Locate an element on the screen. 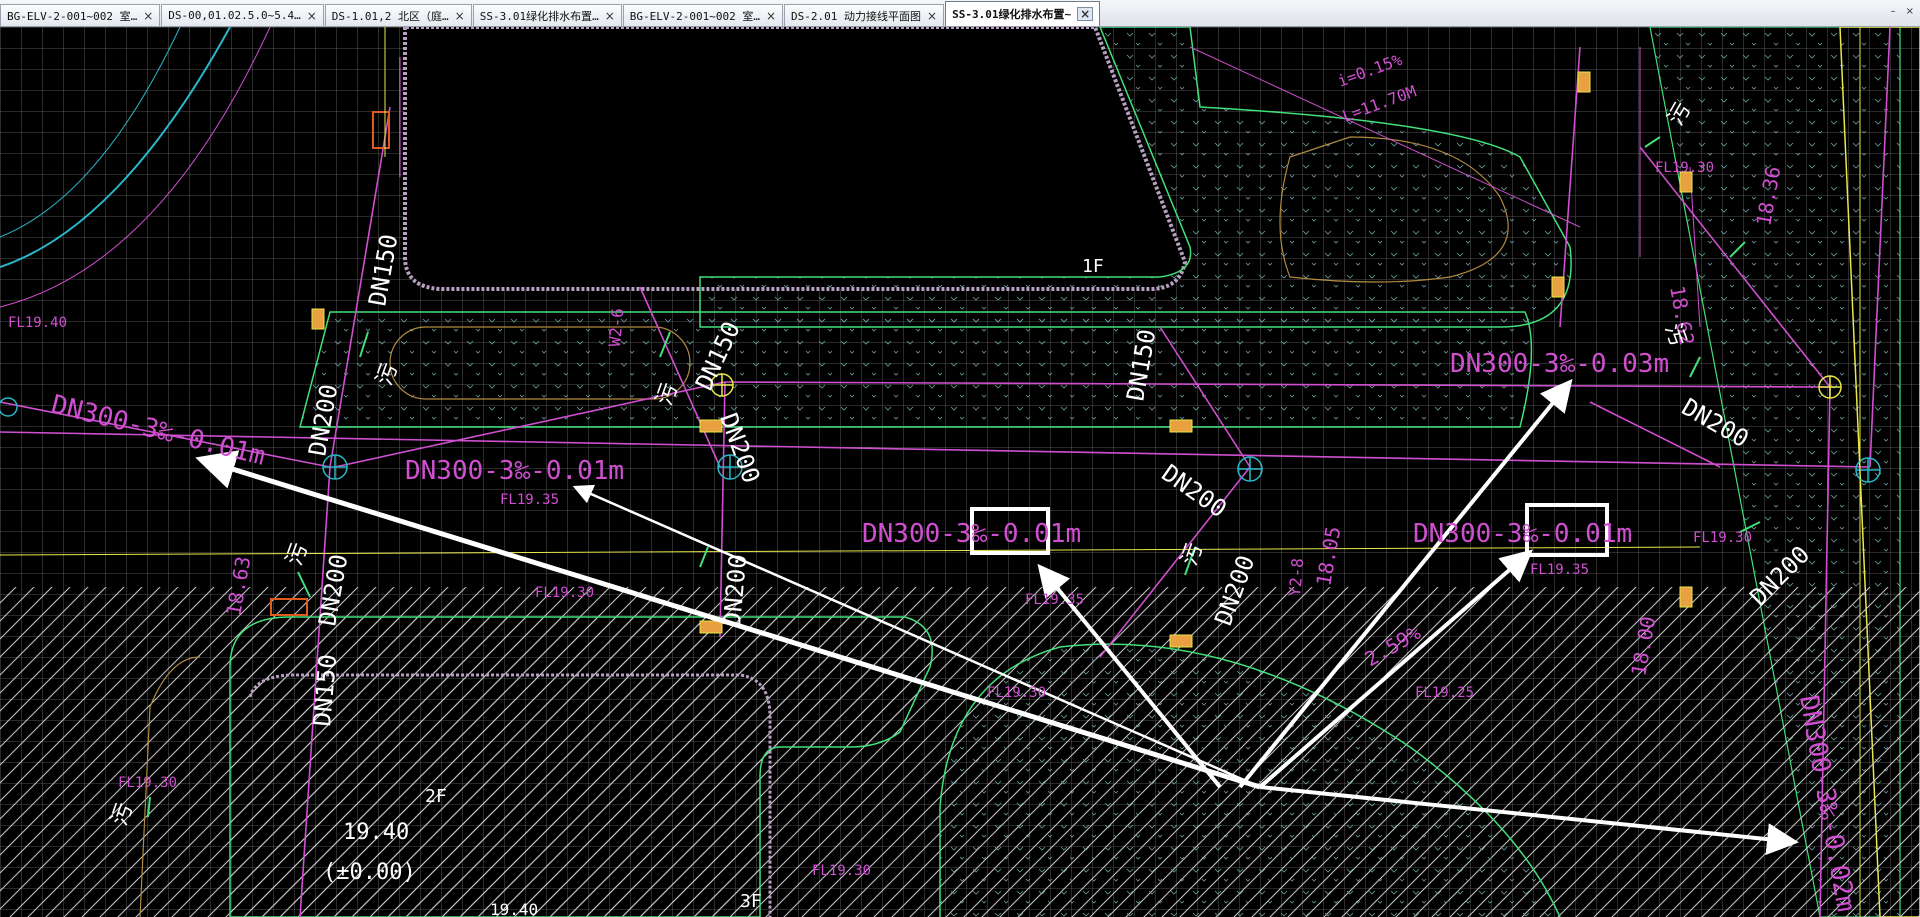  pipe-label-main-center-left: DN300-3‰-0.01m is located at coordinates (514, 471).